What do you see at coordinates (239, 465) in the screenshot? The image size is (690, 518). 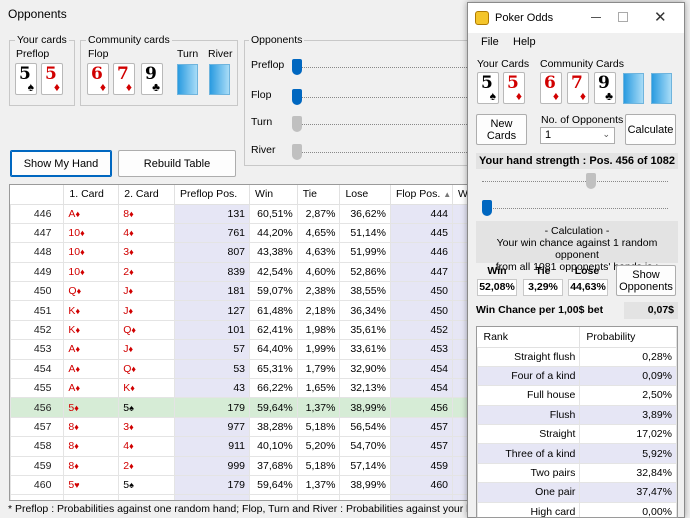 I see `table-row: 459 8♦ 2♦ 999 37,68% 5,18% 57,14% 459` at bounding box center [239, 465].